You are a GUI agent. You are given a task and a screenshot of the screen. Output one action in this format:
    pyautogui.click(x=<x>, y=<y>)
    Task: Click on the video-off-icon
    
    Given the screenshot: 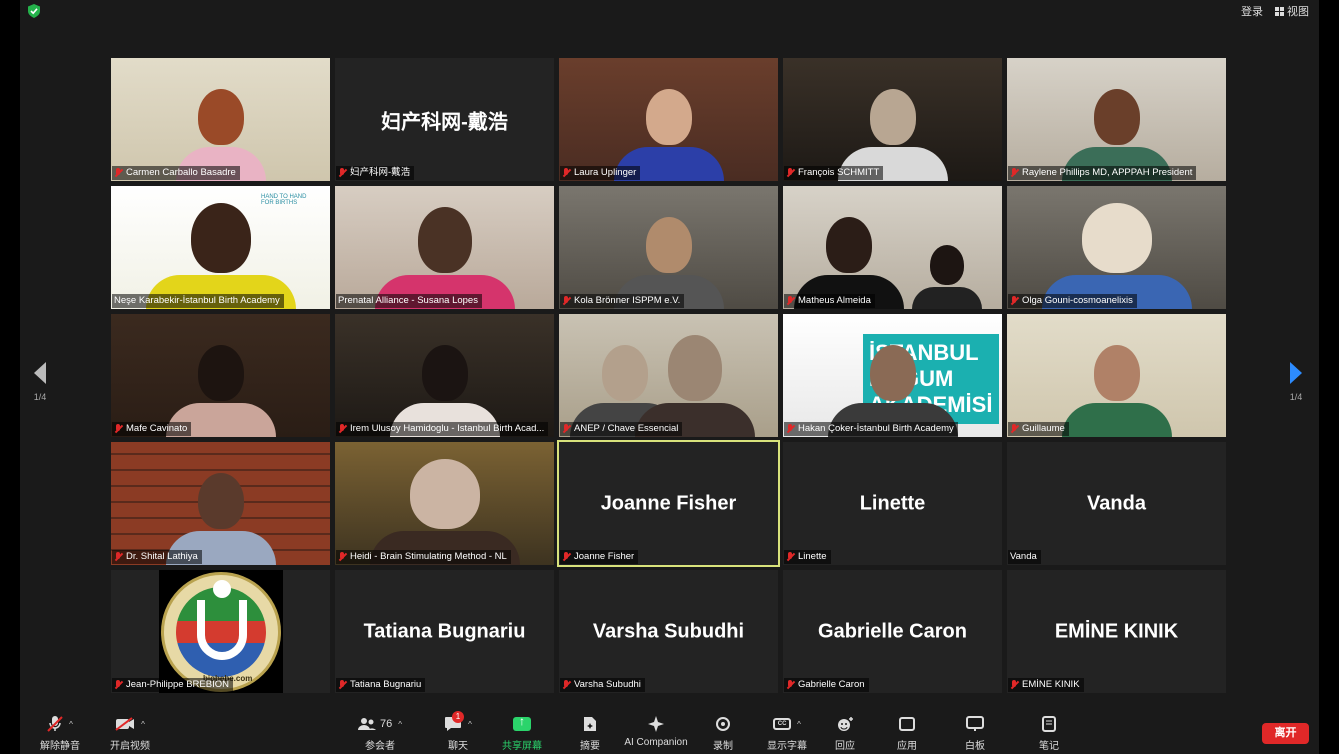 What is the action you would take?
    pyautogui.click(x=125, y=724)
    